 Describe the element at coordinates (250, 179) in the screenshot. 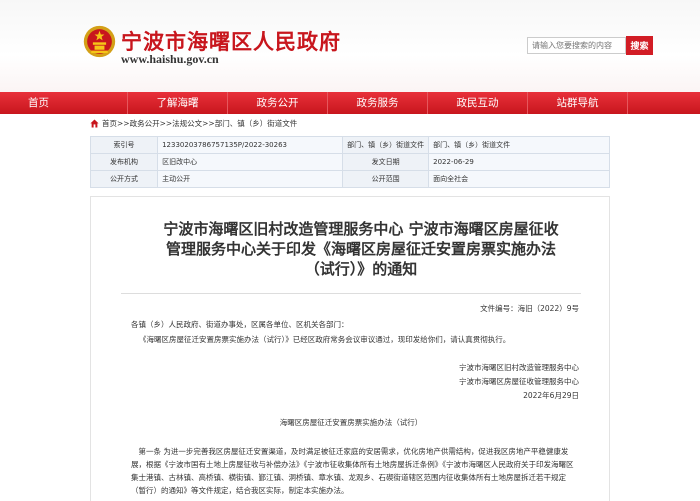

I see `open-mode-value: 主动公开` at that location.